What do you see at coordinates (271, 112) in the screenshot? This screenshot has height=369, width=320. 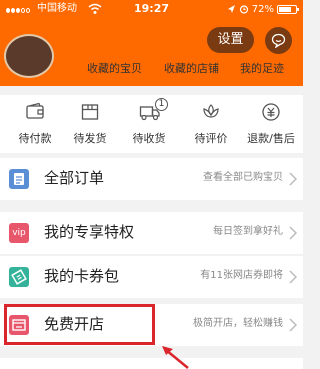 I see `refund-icon` at bounding box center [271, 112].